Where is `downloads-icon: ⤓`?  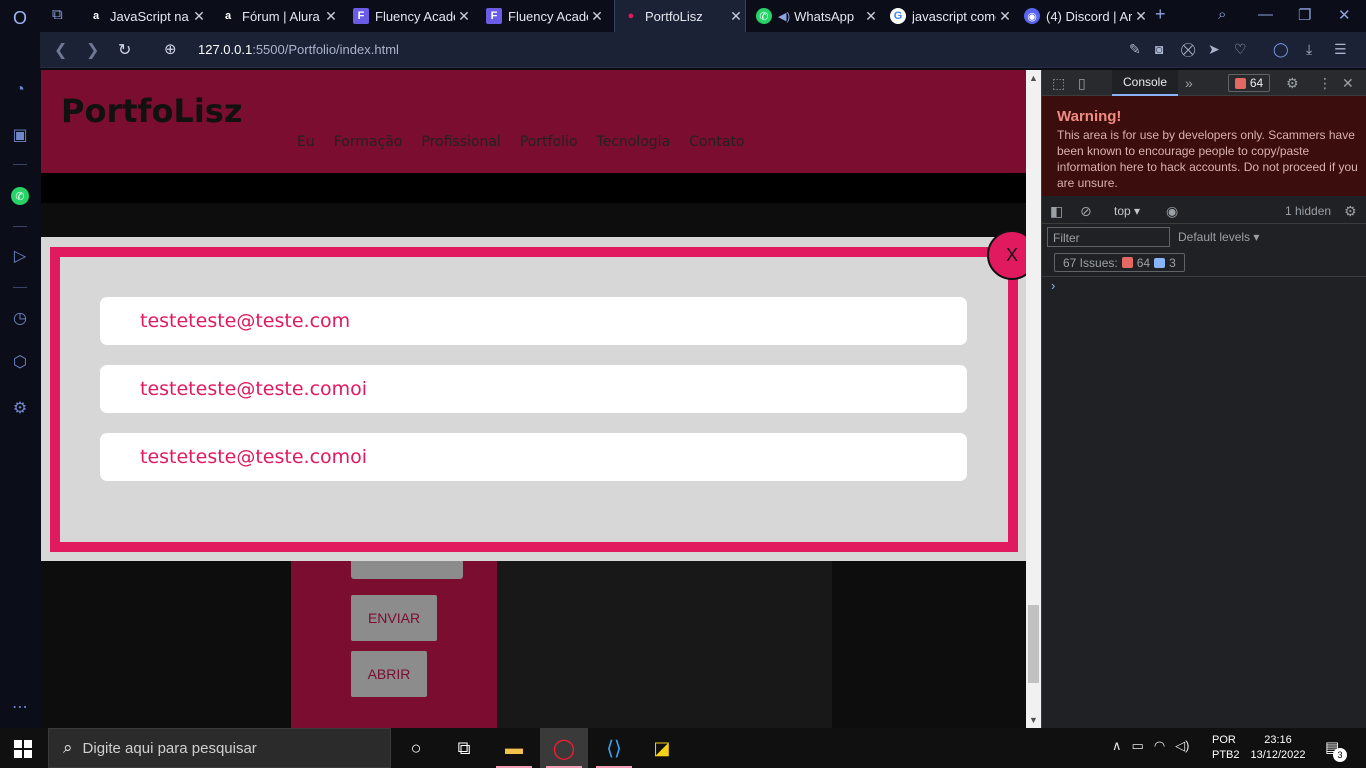 downloads-icon: ⤓ is located at coordinates (1309, 49).